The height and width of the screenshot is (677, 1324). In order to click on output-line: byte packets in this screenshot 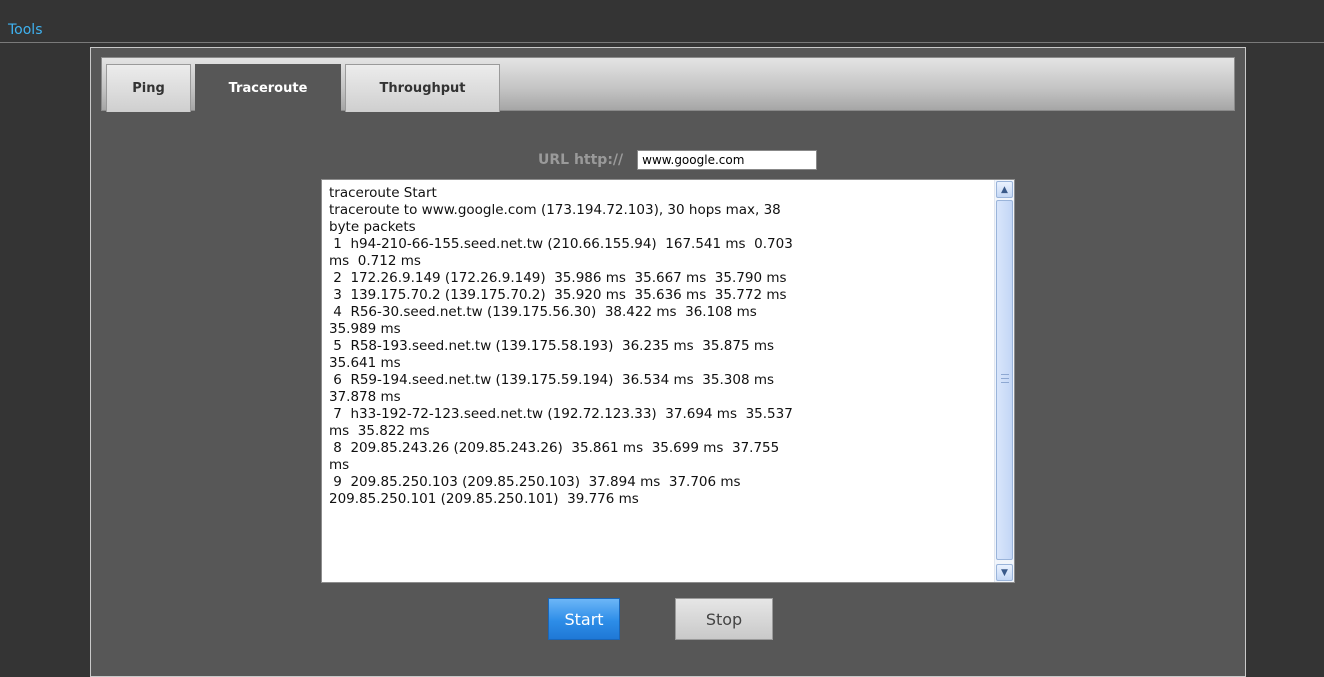, I will do `click(372, 227)`.